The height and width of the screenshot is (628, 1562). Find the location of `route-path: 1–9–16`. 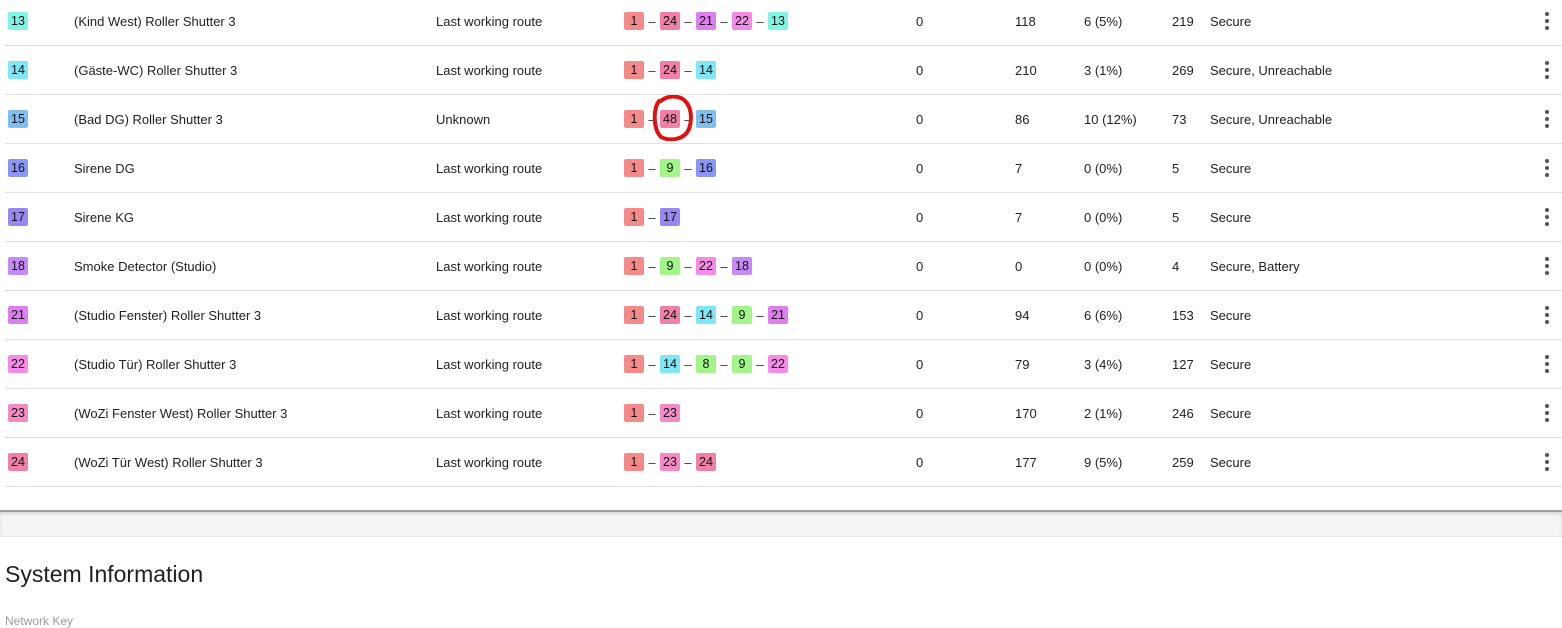

route-path: 1–9–16 is located at coordinates (670, 168).